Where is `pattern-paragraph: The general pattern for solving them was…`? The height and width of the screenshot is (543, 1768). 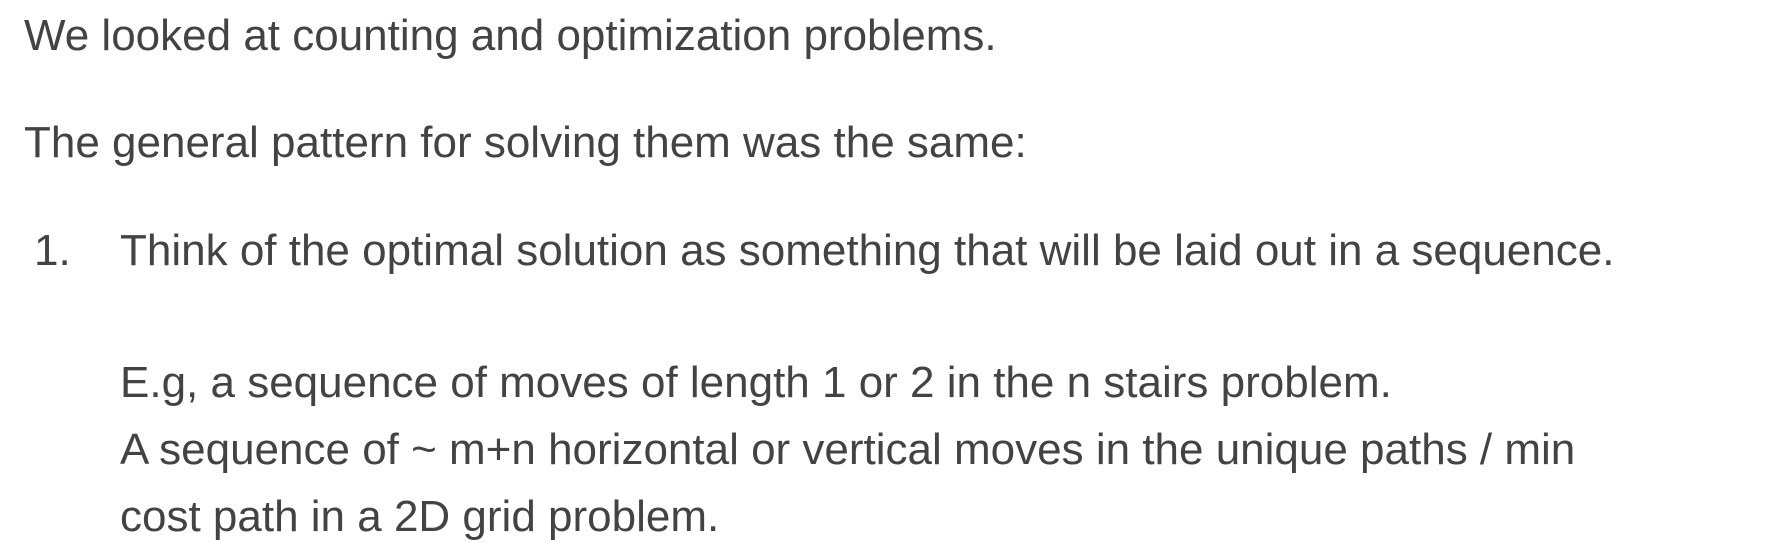 pattern-paragraph: The general pattern for solving them was… is located at coordinates (525, 142).